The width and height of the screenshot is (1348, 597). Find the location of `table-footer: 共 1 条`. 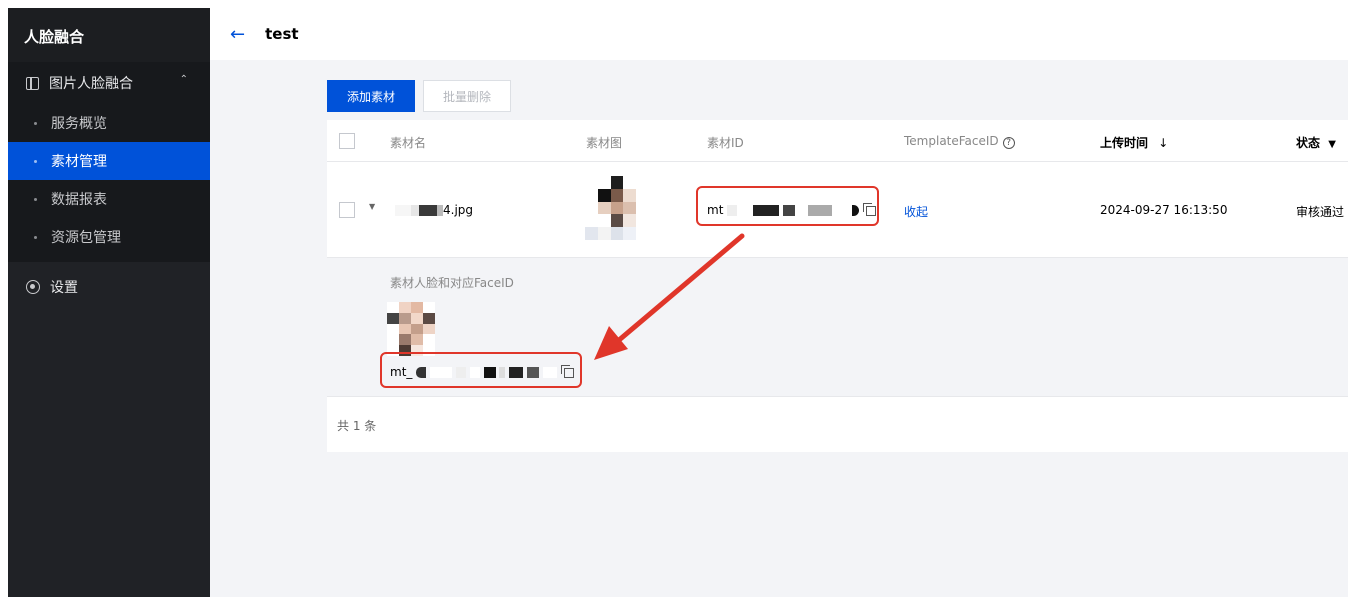

table-footer: 共 1 条 is located at coordinates (837, 424).